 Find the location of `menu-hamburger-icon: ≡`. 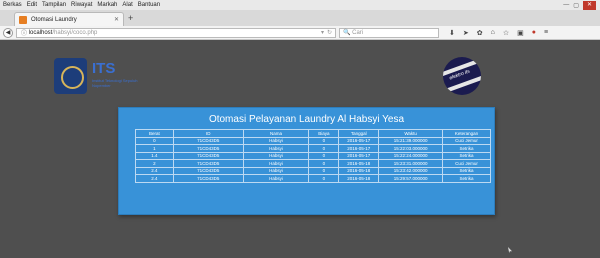

menu-hamburger-icon: ≡ is located at coordinates (546, 33).